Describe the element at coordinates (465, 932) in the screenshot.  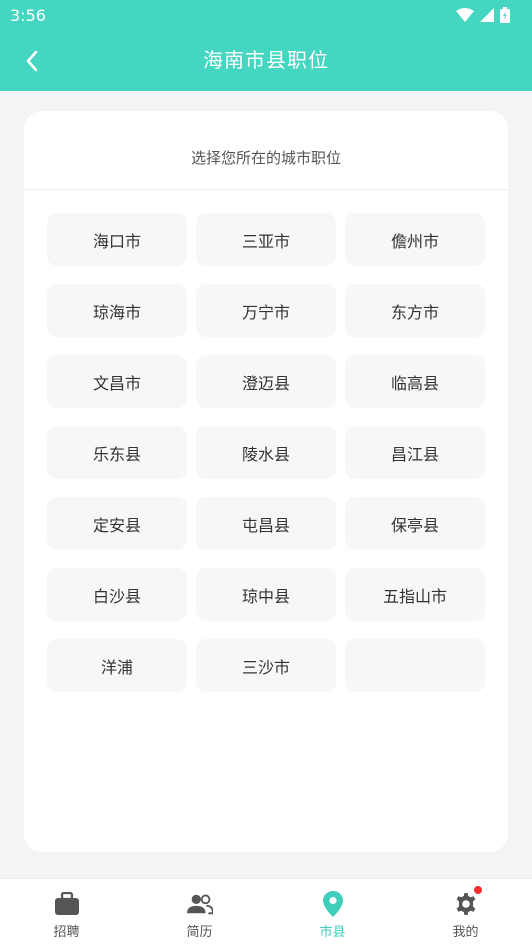
I see `tab-label: 我的` at that location.